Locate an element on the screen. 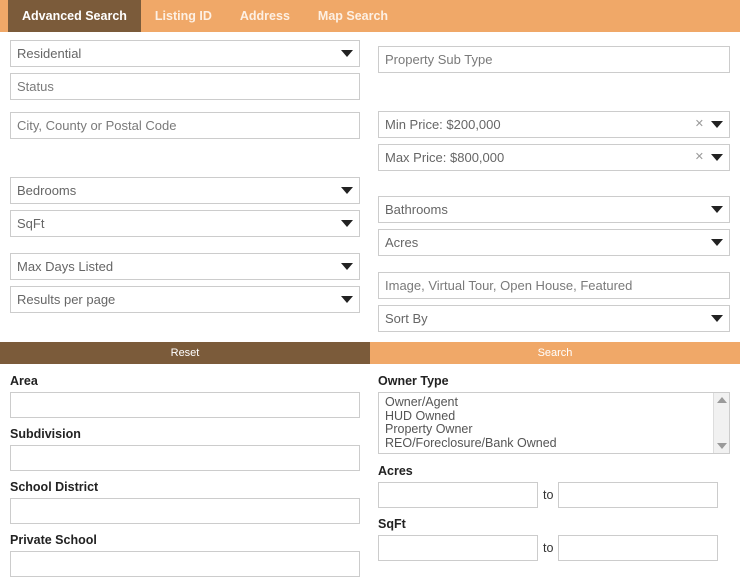  results-per-page-value: Results per page is located at coordinates (66, 299).